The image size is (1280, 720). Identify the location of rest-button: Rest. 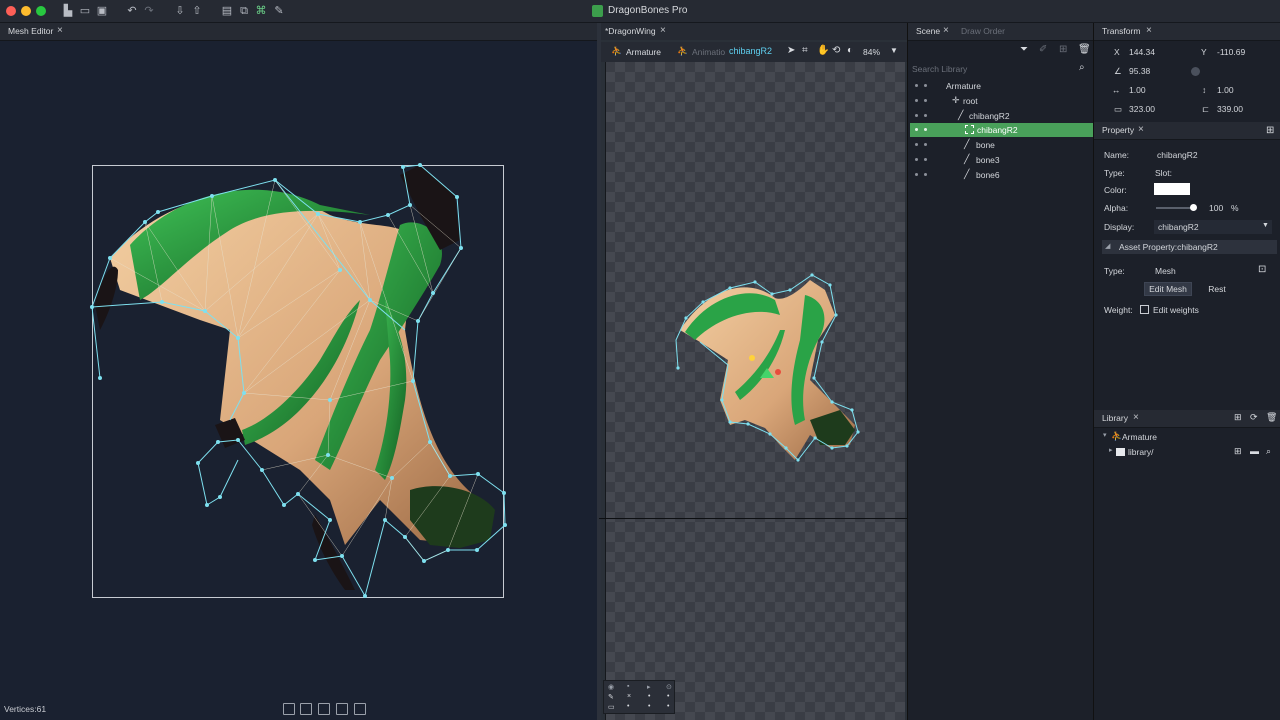
(1217, 289).